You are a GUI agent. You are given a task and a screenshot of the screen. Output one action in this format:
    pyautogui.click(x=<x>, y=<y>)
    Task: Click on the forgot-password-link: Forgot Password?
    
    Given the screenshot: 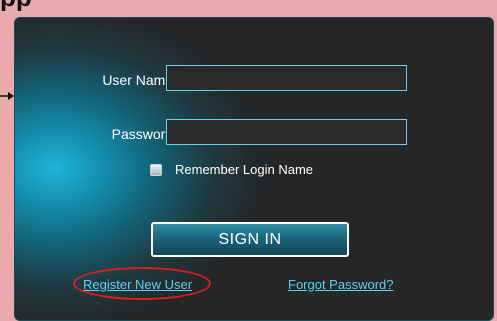 What is the action you would take?
    pyautogui.click(x=341, y=284)
    